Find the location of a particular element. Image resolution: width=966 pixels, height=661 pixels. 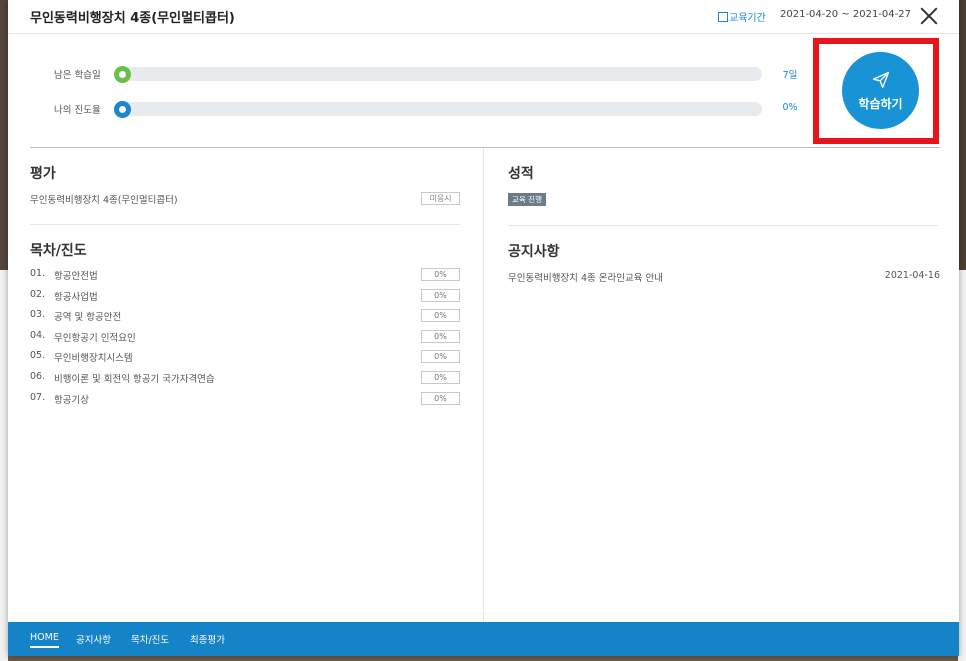

close-icon is located at coordinates (929, 16).